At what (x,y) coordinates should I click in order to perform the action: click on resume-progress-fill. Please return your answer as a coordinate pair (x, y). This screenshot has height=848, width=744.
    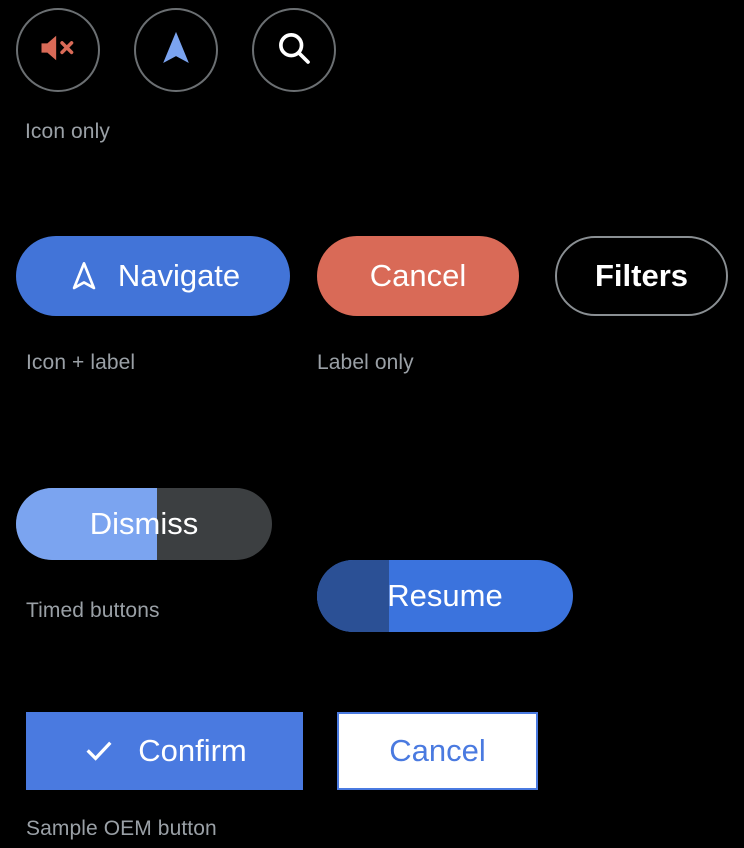
    Looking at the image, I should click on (353, 596).